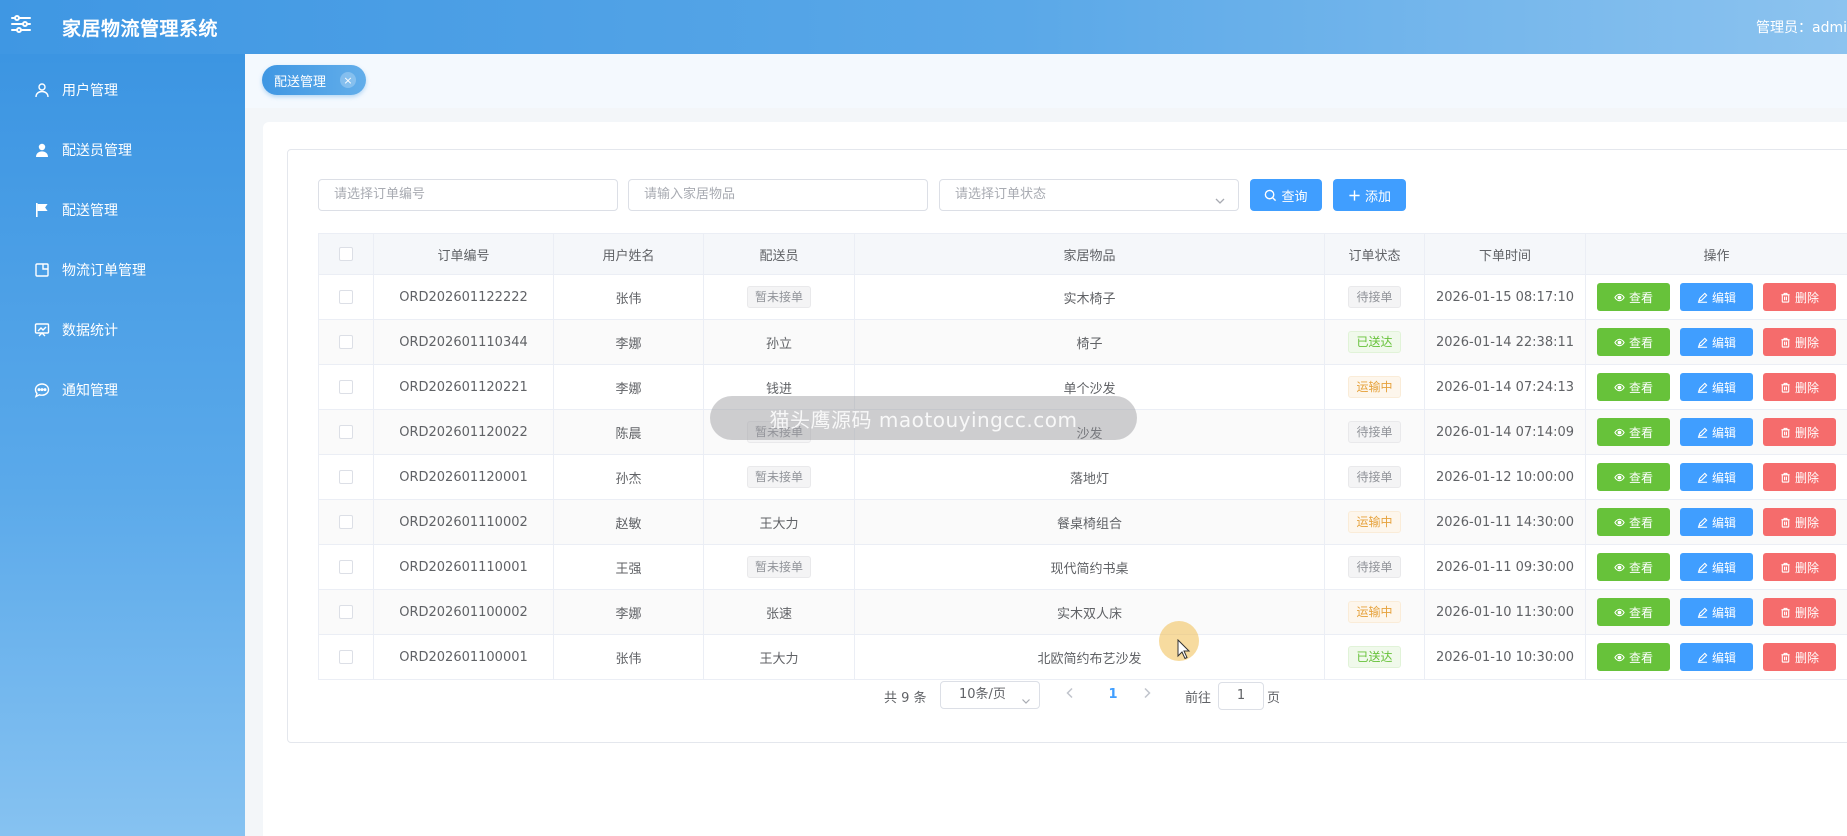  What do you see at coordinates (122, 210) in the screenshot?
I see `sidebar-item-delivery-management: 配送管理` at bounding box center [122, 210].